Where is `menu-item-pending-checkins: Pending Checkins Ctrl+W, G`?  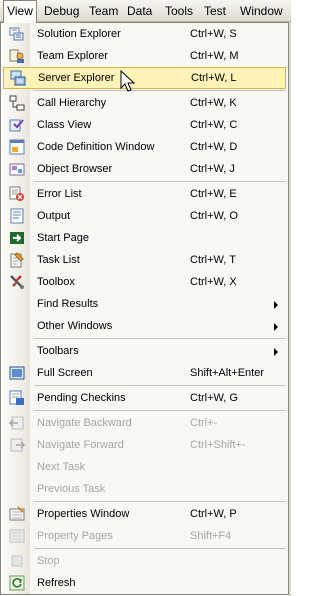 menu-item-pending-checkins: Pending Checkins Ctrl+W, G is located at coordinates (144, 398).